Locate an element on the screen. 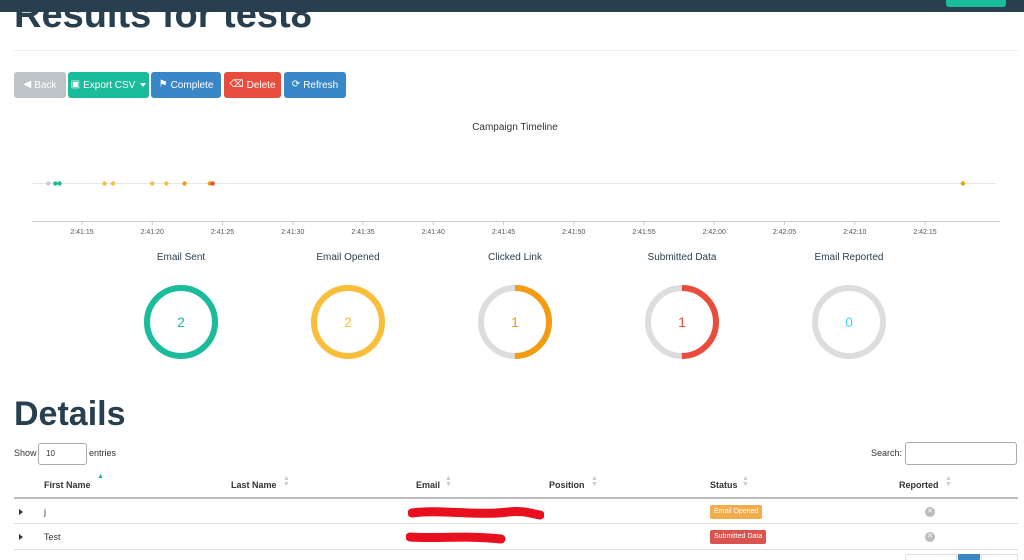  refresh-icon: ⟳ is located at coordinates (296, 84).